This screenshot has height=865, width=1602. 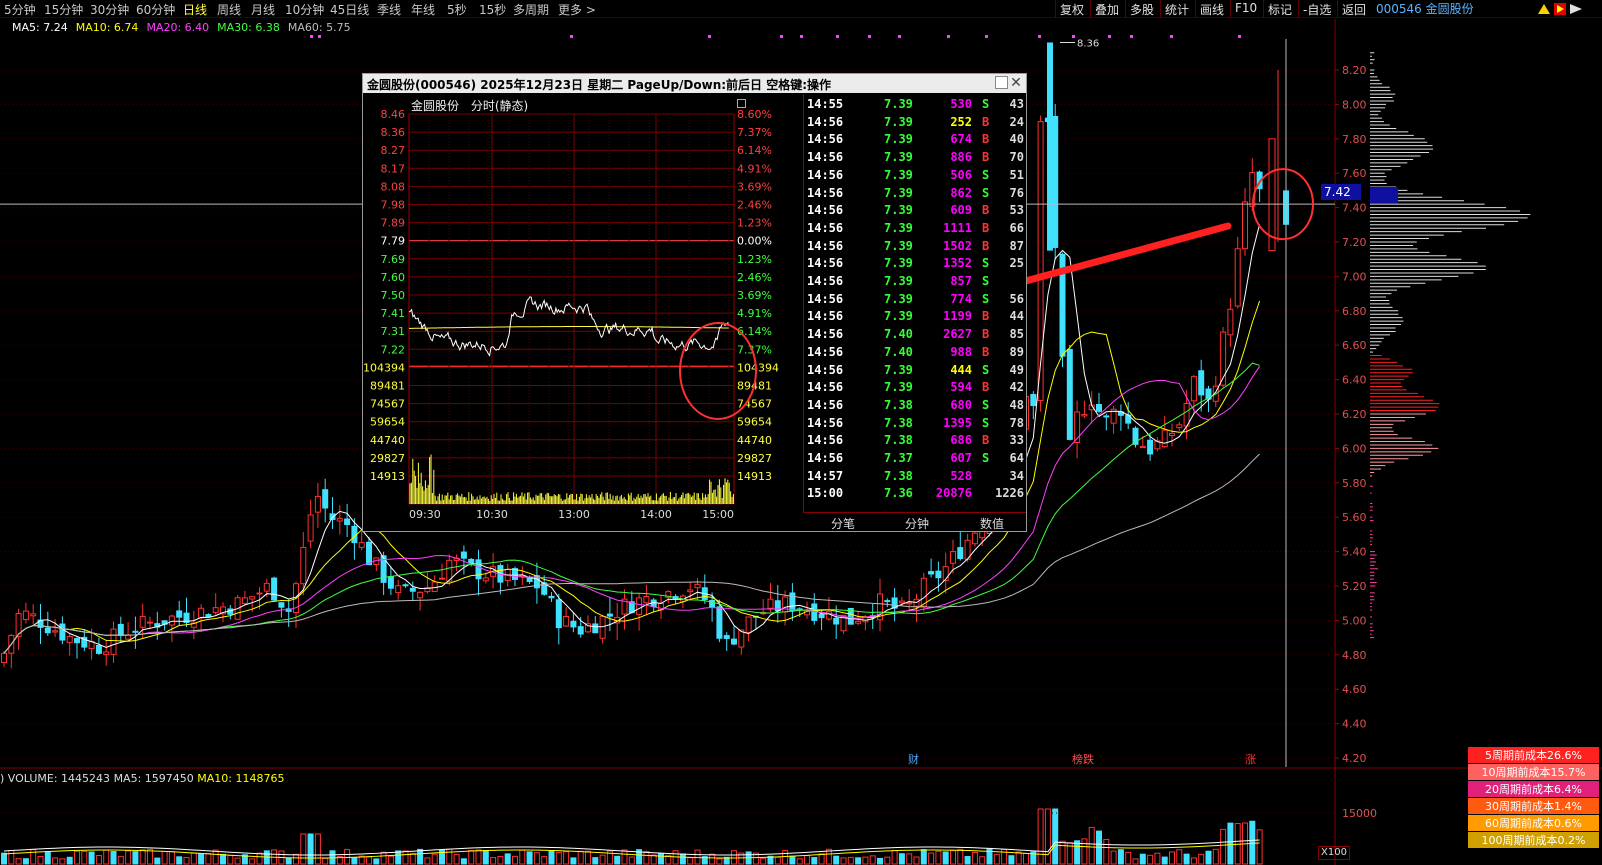 What do you see at coordinates (304, 9) in the screenshot?
I see `period-10min: 10分钟` at bounding box center [304, 9].